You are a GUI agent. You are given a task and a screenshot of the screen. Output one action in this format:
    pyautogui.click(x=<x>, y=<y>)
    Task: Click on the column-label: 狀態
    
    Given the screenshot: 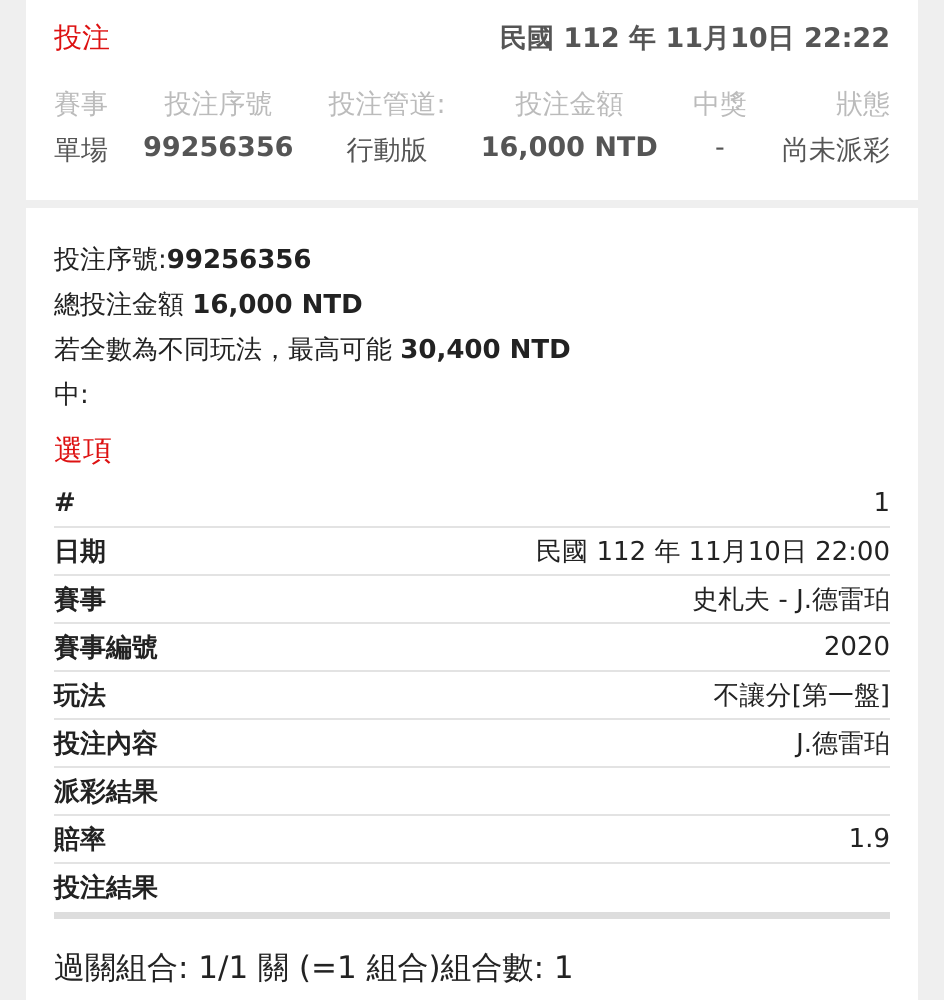 What is the action you would take?
    pyautogui.click(x=863, y=105)
    